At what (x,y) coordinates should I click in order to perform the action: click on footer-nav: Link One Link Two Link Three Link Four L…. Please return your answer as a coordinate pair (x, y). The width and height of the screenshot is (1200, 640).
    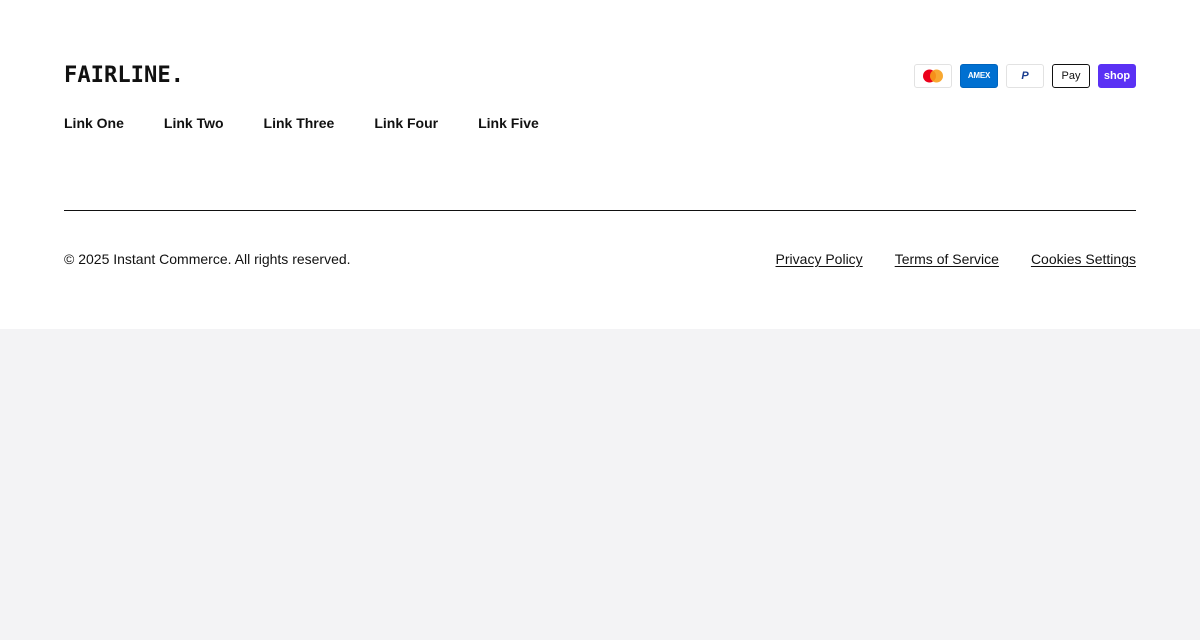
    Looking at the image, I should click on (301, 123).